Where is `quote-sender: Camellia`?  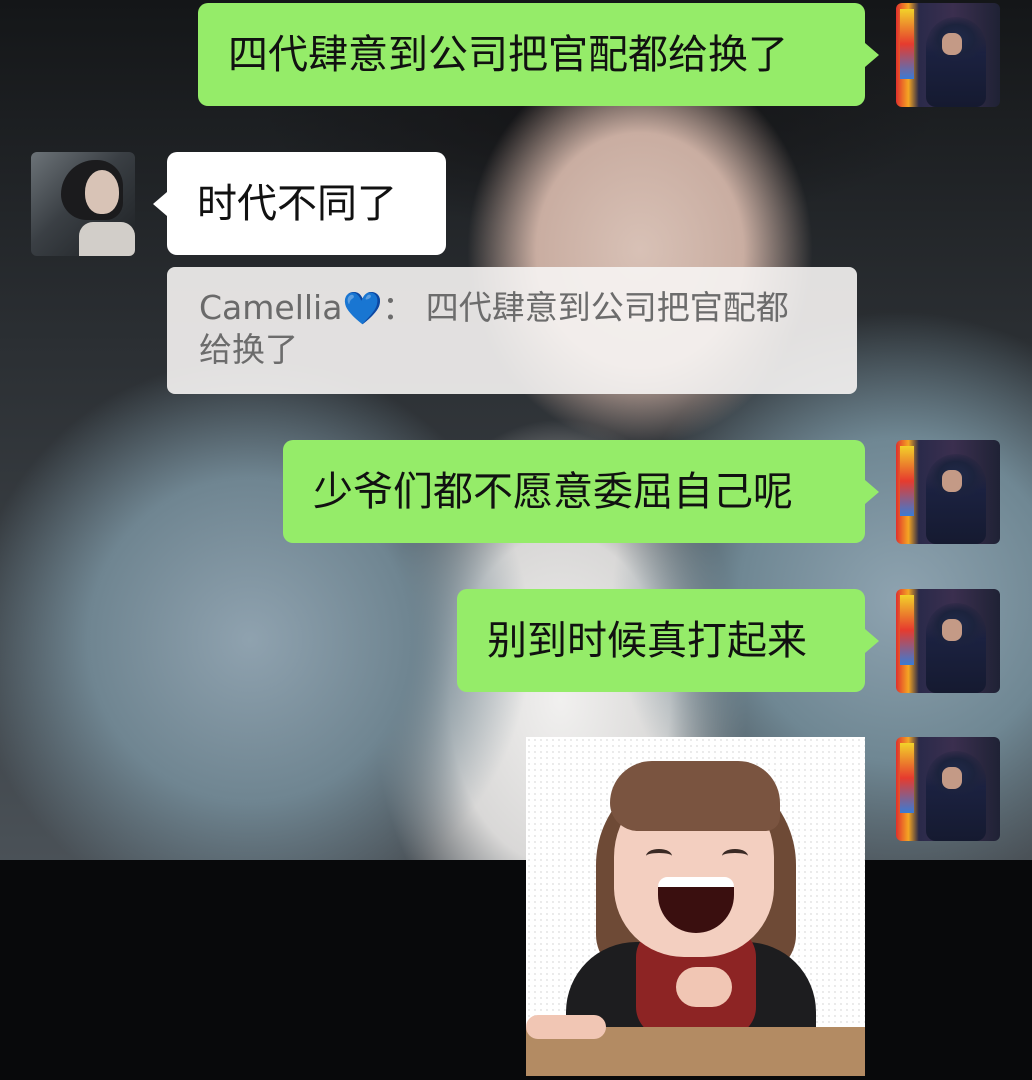 quote-sender: Camellia is located at coordinates (271, 307).